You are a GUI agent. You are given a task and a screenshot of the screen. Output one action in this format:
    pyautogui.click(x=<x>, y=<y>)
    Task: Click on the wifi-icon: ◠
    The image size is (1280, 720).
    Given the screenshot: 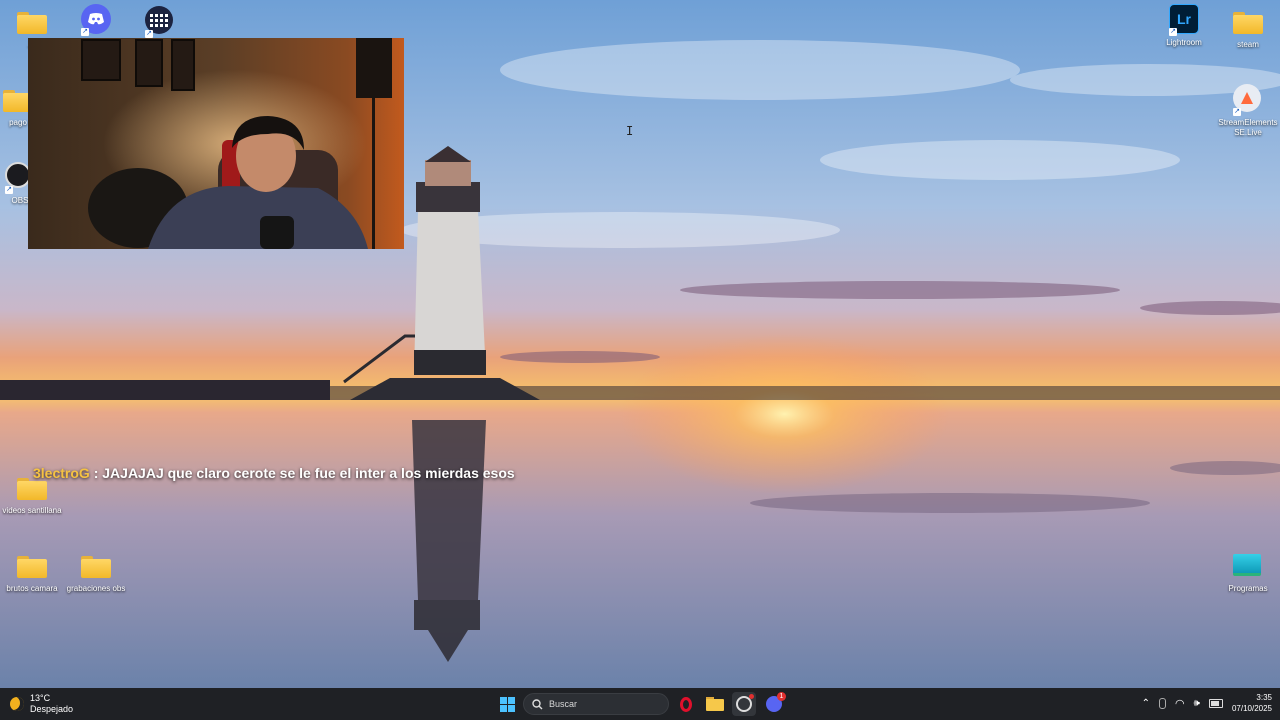 What is the action you would take?
    pyautogui.click(x=1180, y=703)
    